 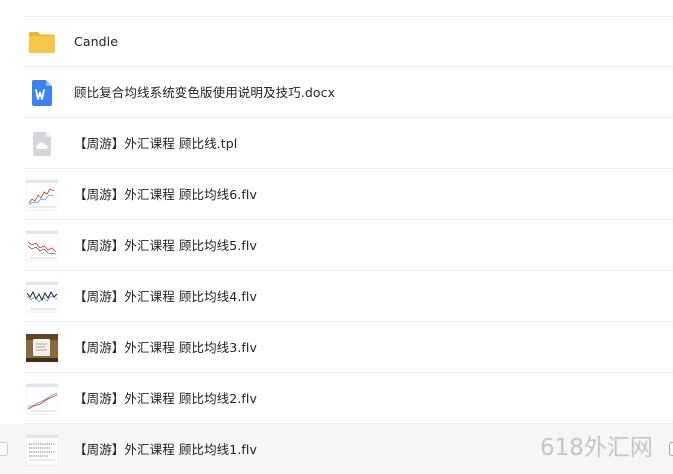 I want to click on list-item-folder: Candle, so click(x=336, y=41).